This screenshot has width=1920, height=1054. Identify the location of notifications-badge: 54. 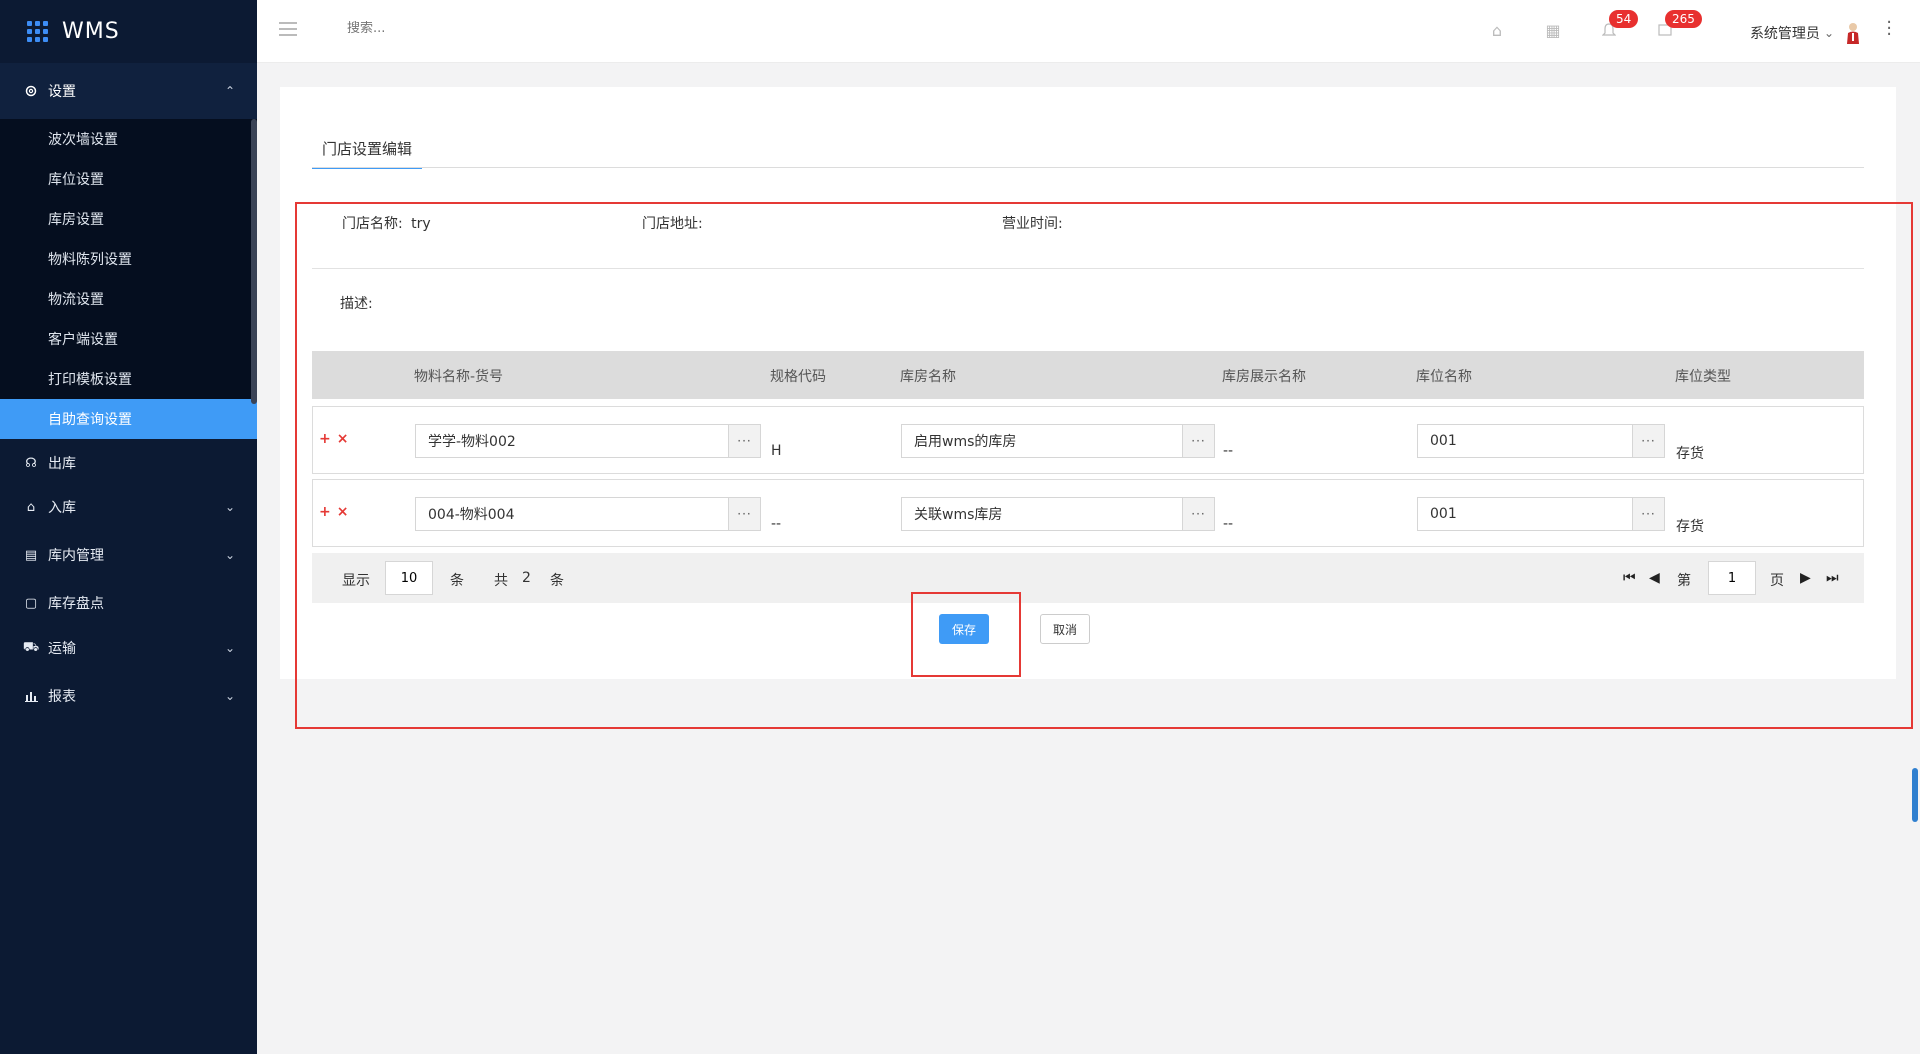
(1624, 19).